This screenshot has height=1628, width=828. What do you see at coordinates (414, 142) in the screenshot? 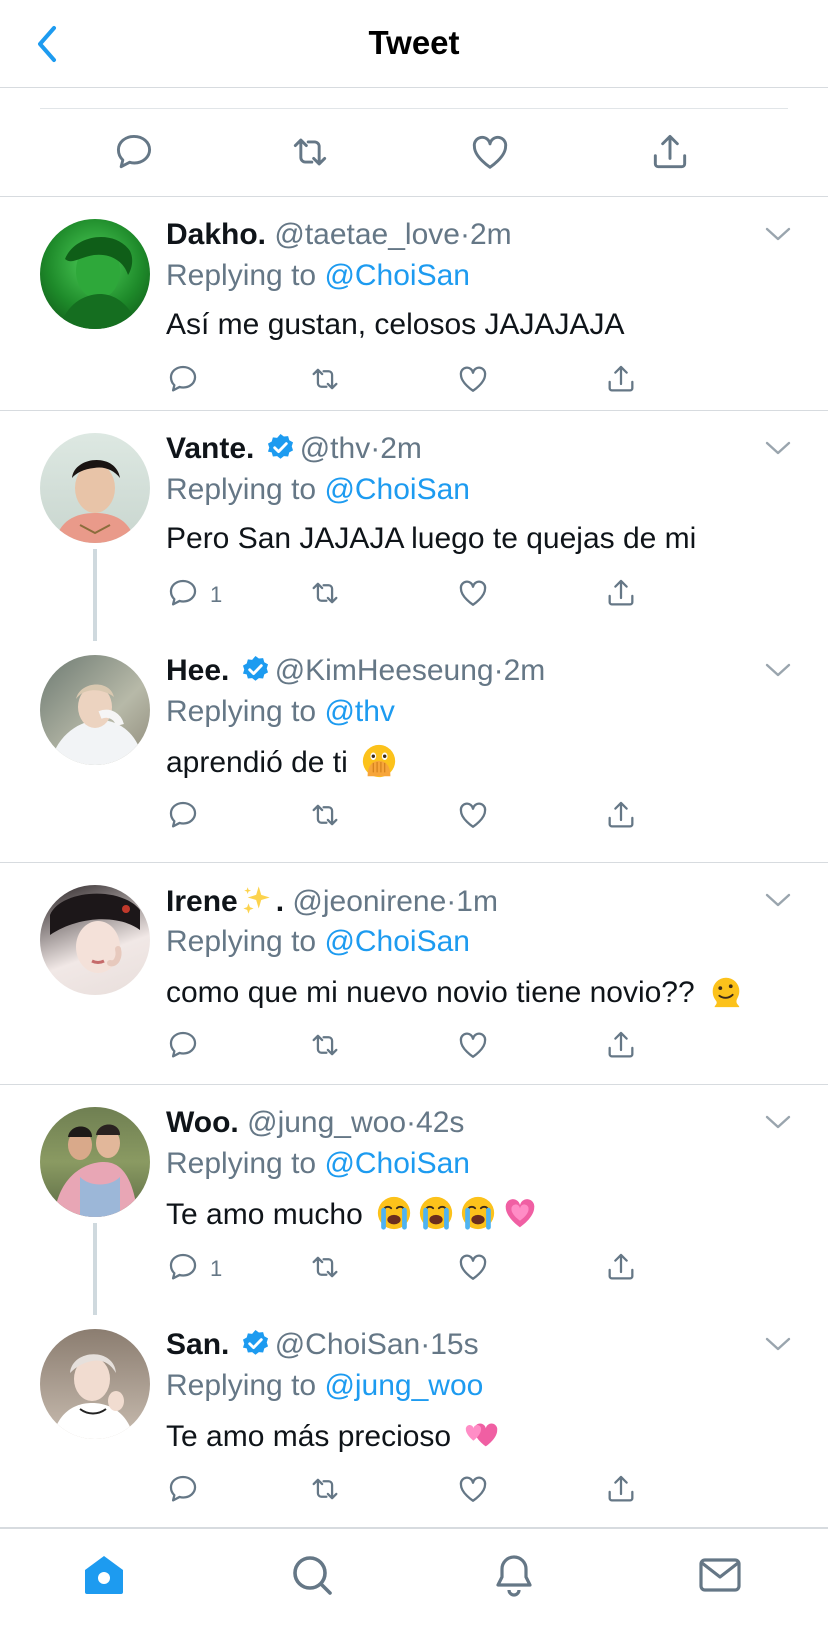
I see `main-tweet-action-bar` at bounding box center [414, 142].